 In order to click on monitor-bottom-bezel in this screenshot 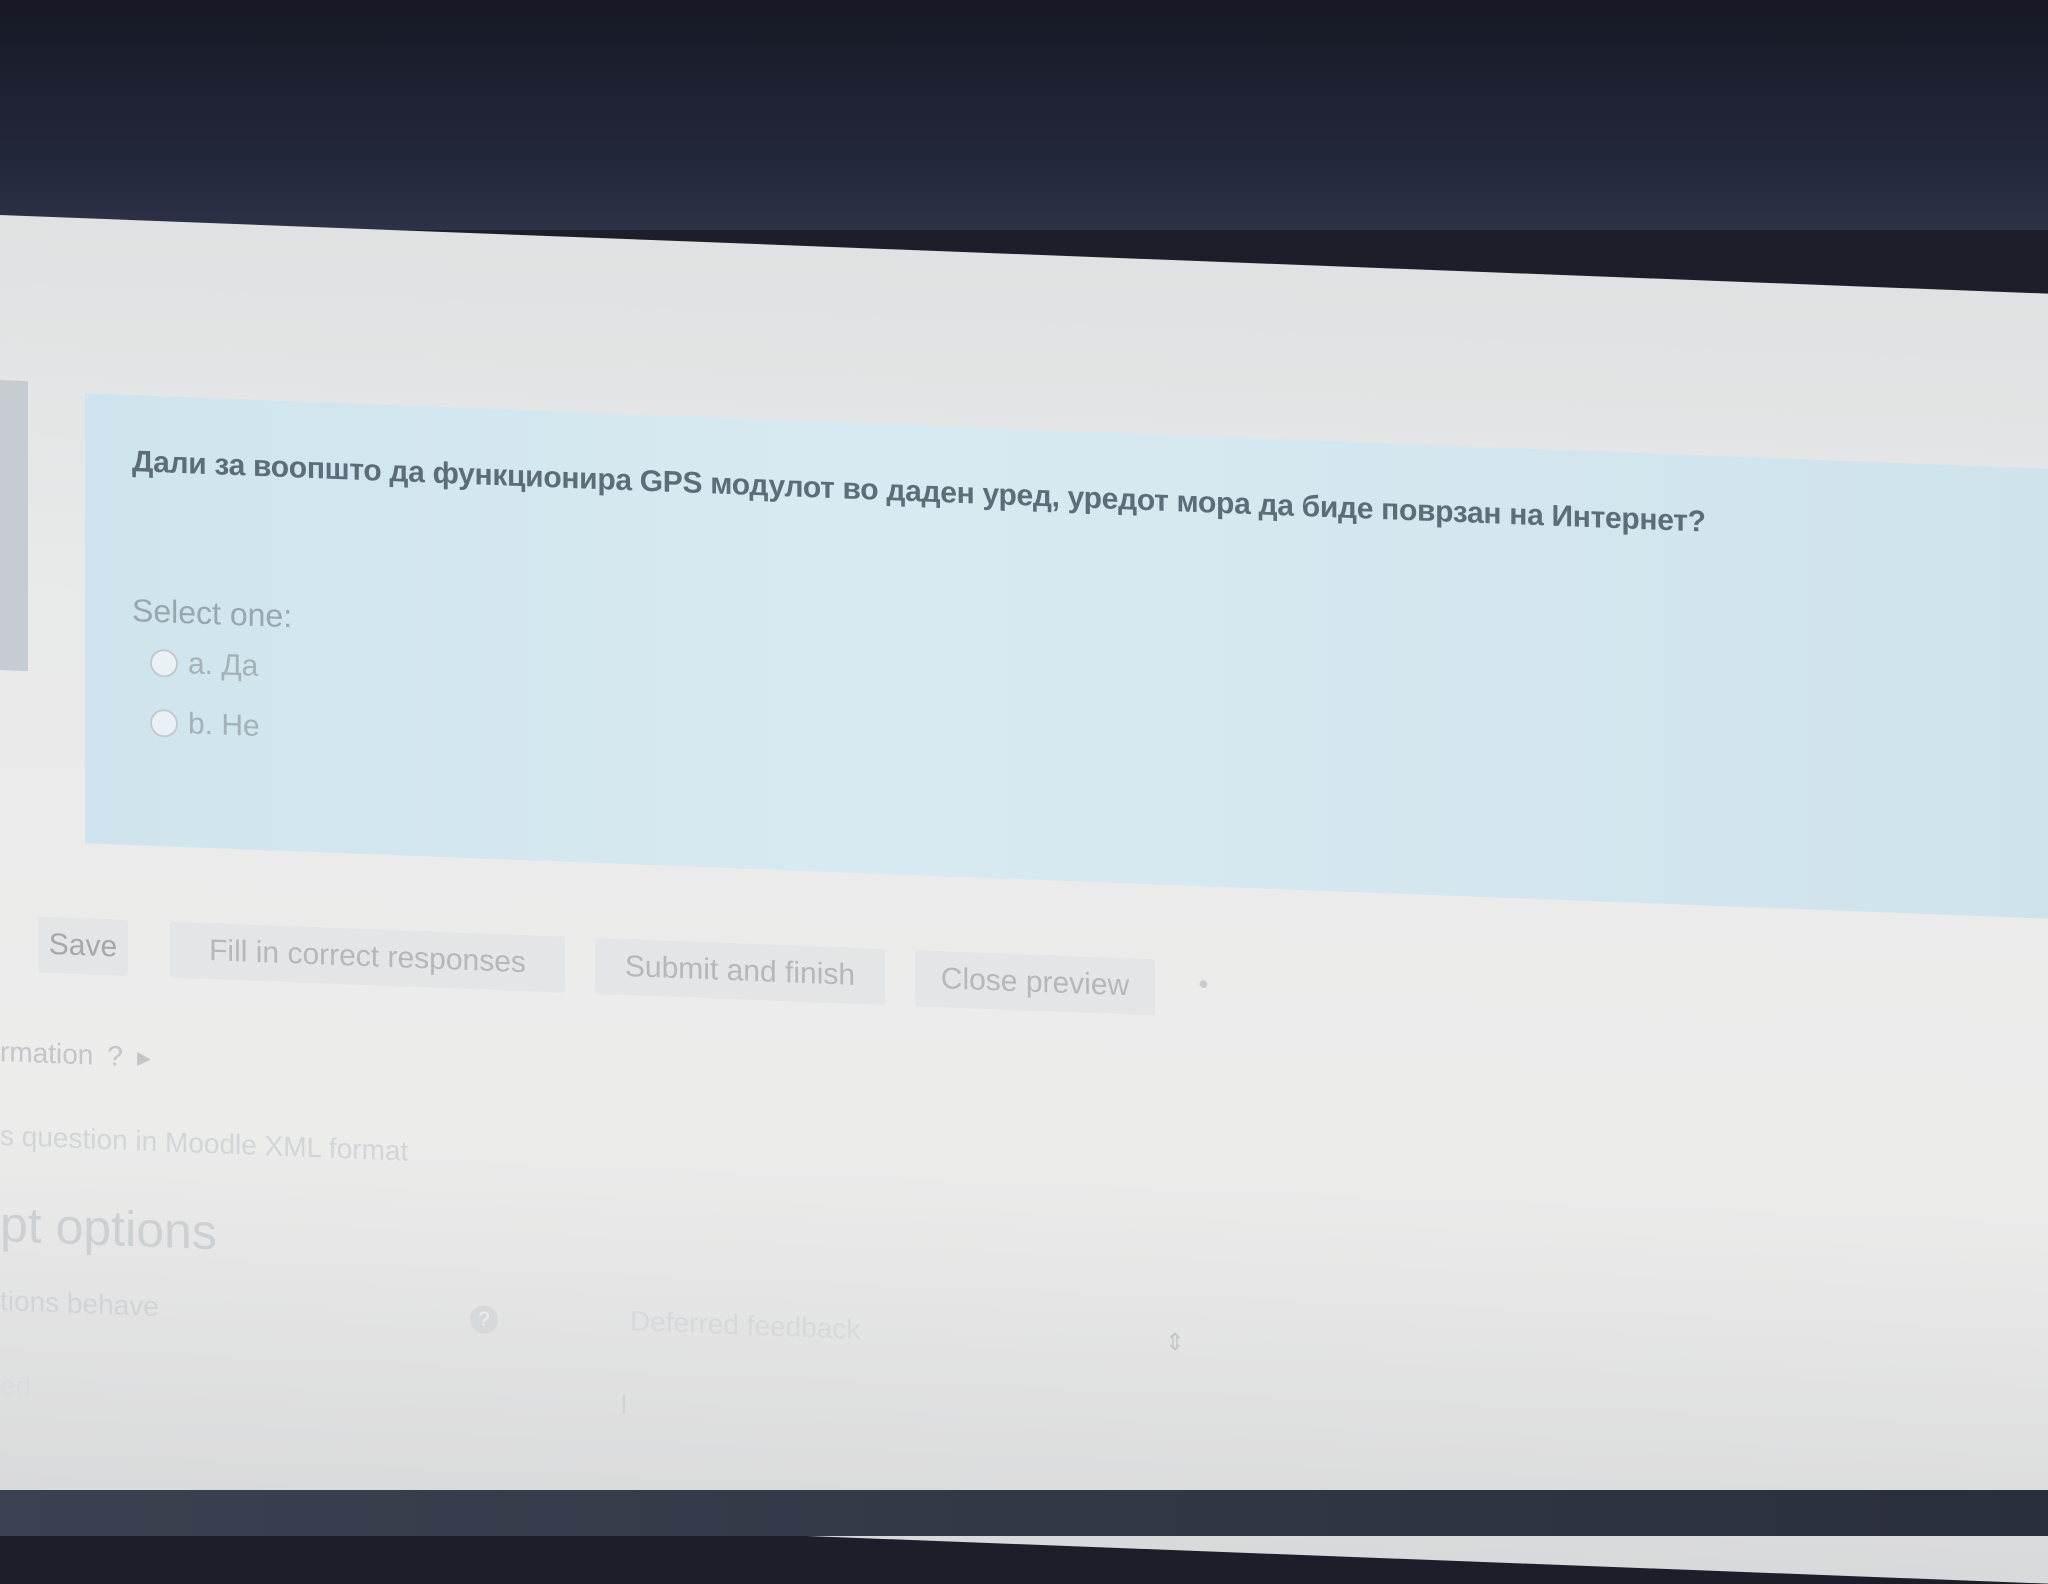, I will do `click(1024, 1513)`.